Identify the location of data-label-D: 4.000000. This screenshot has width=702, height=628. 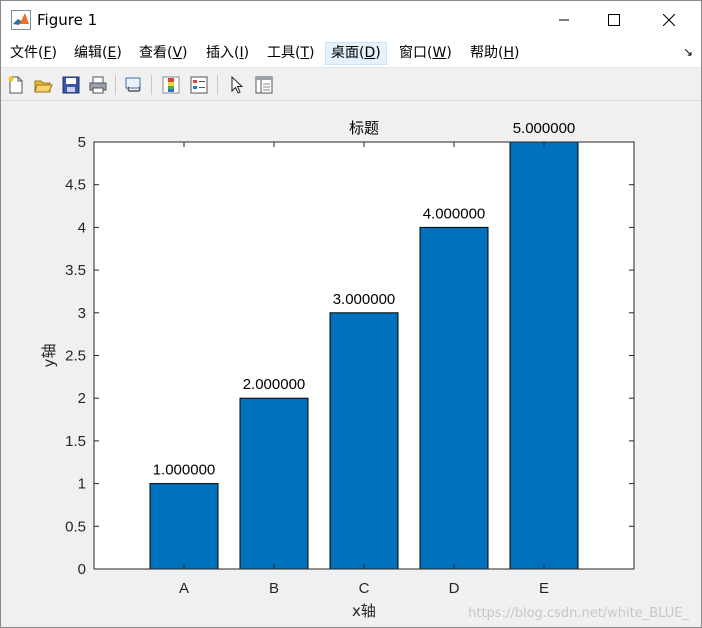
(454, 213).